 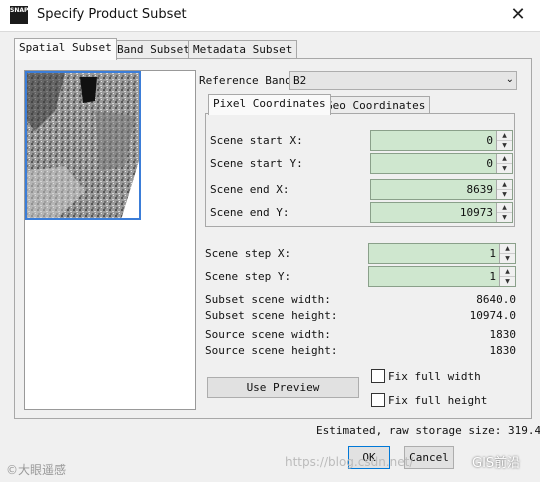 I want to click on scene-step-y-label: Scene step Y:, so click(x=248, y=276).